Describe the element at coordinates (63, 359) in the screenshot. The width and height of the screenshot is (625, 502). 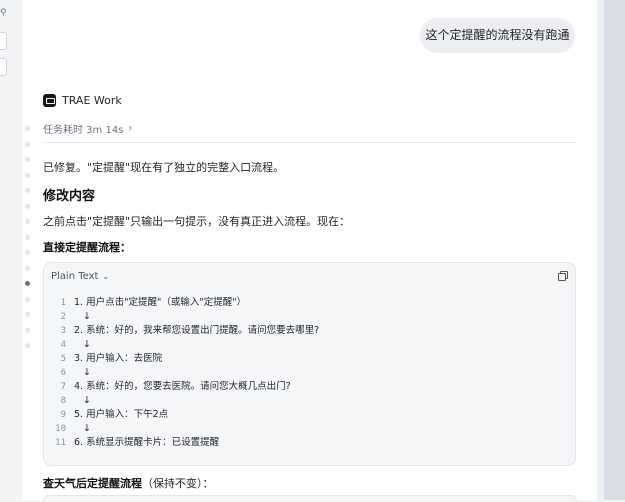
I see `line-number: 5` at that location.